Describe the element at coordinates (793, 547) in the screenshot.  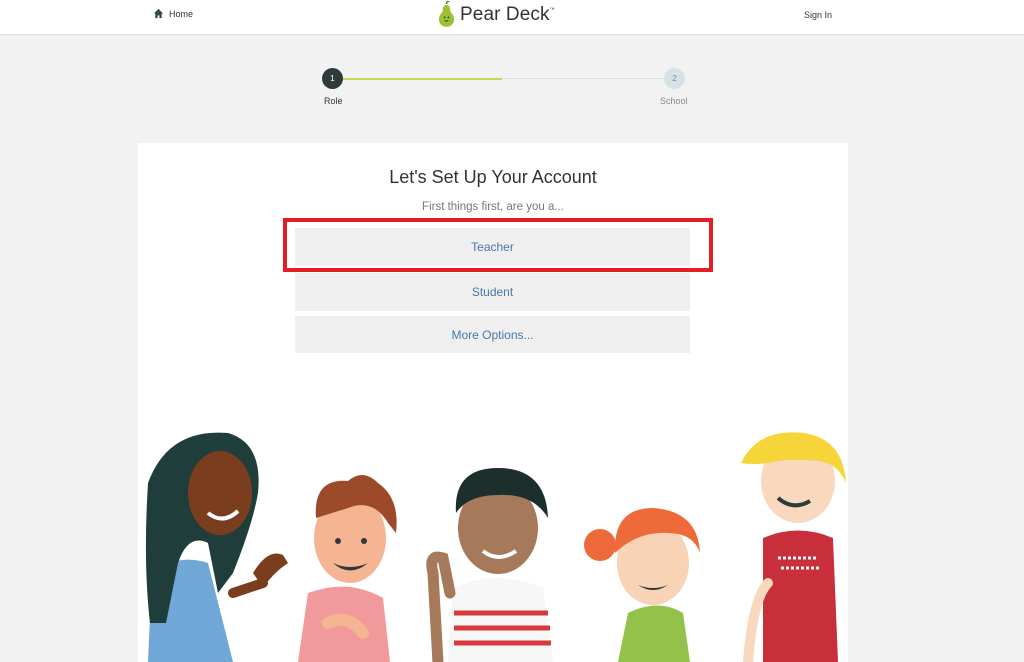
I see `kid-boy-blond-hair` at that location.